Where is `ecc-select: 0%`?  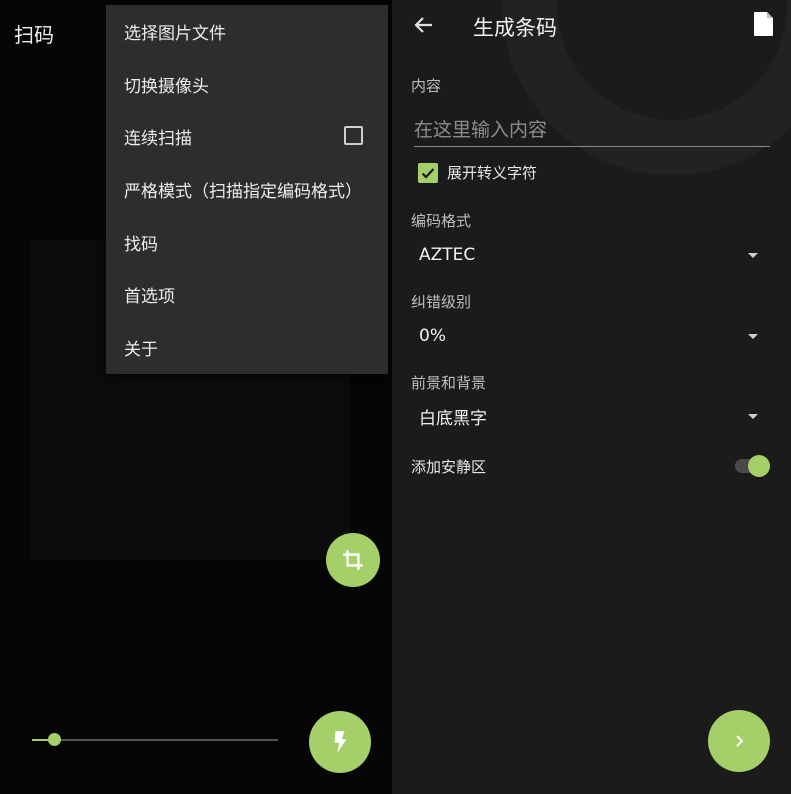 ecc-select: 0% is located at coordinates (589, 336).